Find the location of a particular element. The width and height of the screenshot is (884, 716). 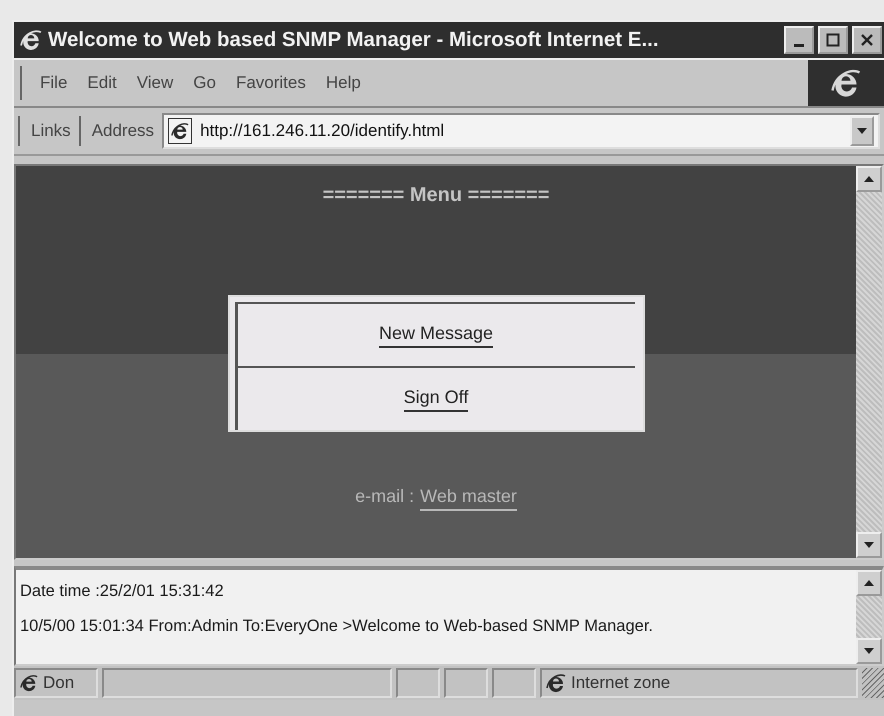

close-button is located at coordinates (867, 40).